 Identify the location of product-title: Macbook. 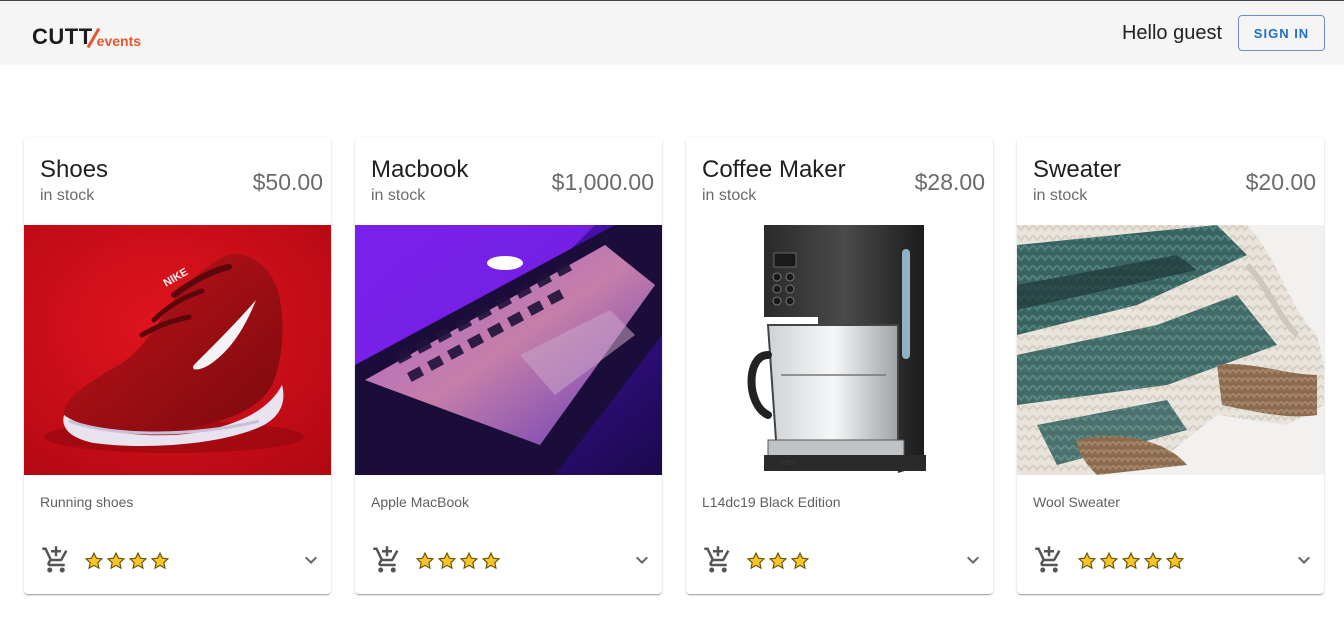
(420, 169).